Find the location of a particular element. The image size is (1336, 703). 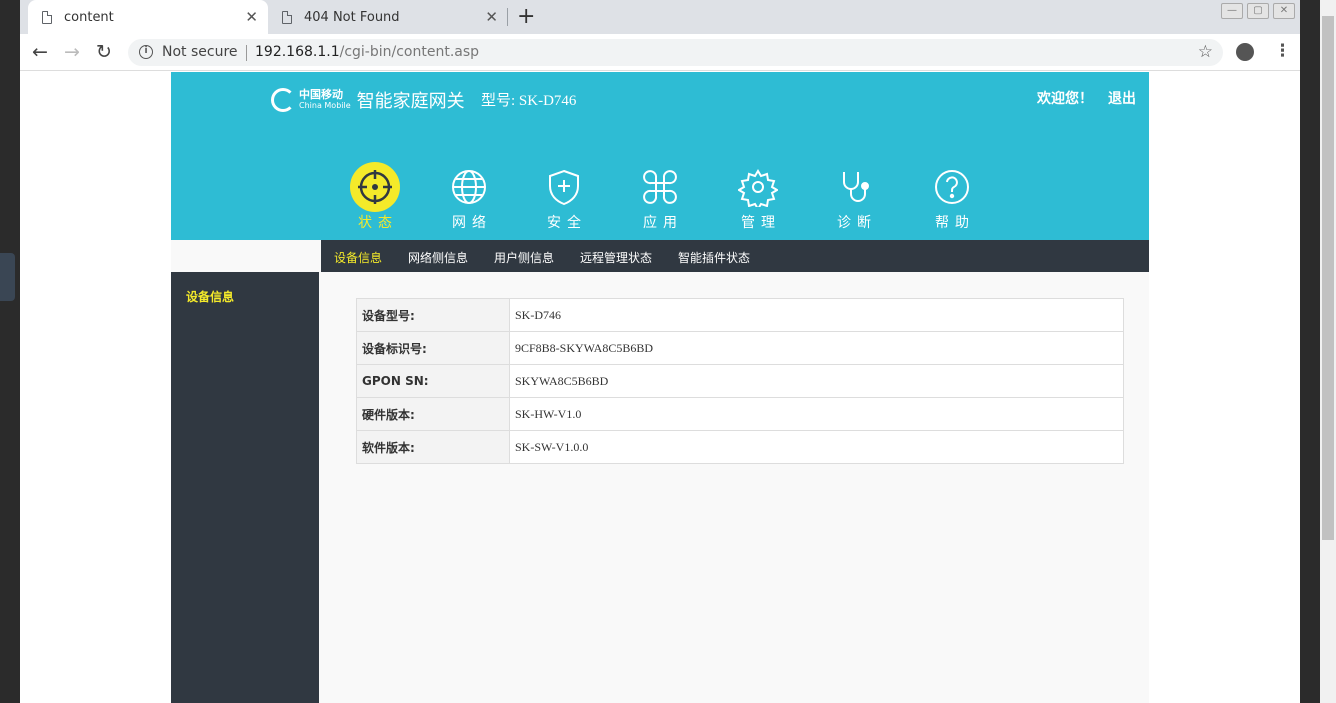

nav-manage: 管理 is located at coordinates (758, 197).